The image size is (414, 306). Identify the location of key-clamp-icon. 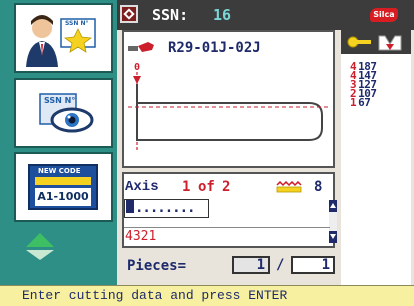
(374, 43).